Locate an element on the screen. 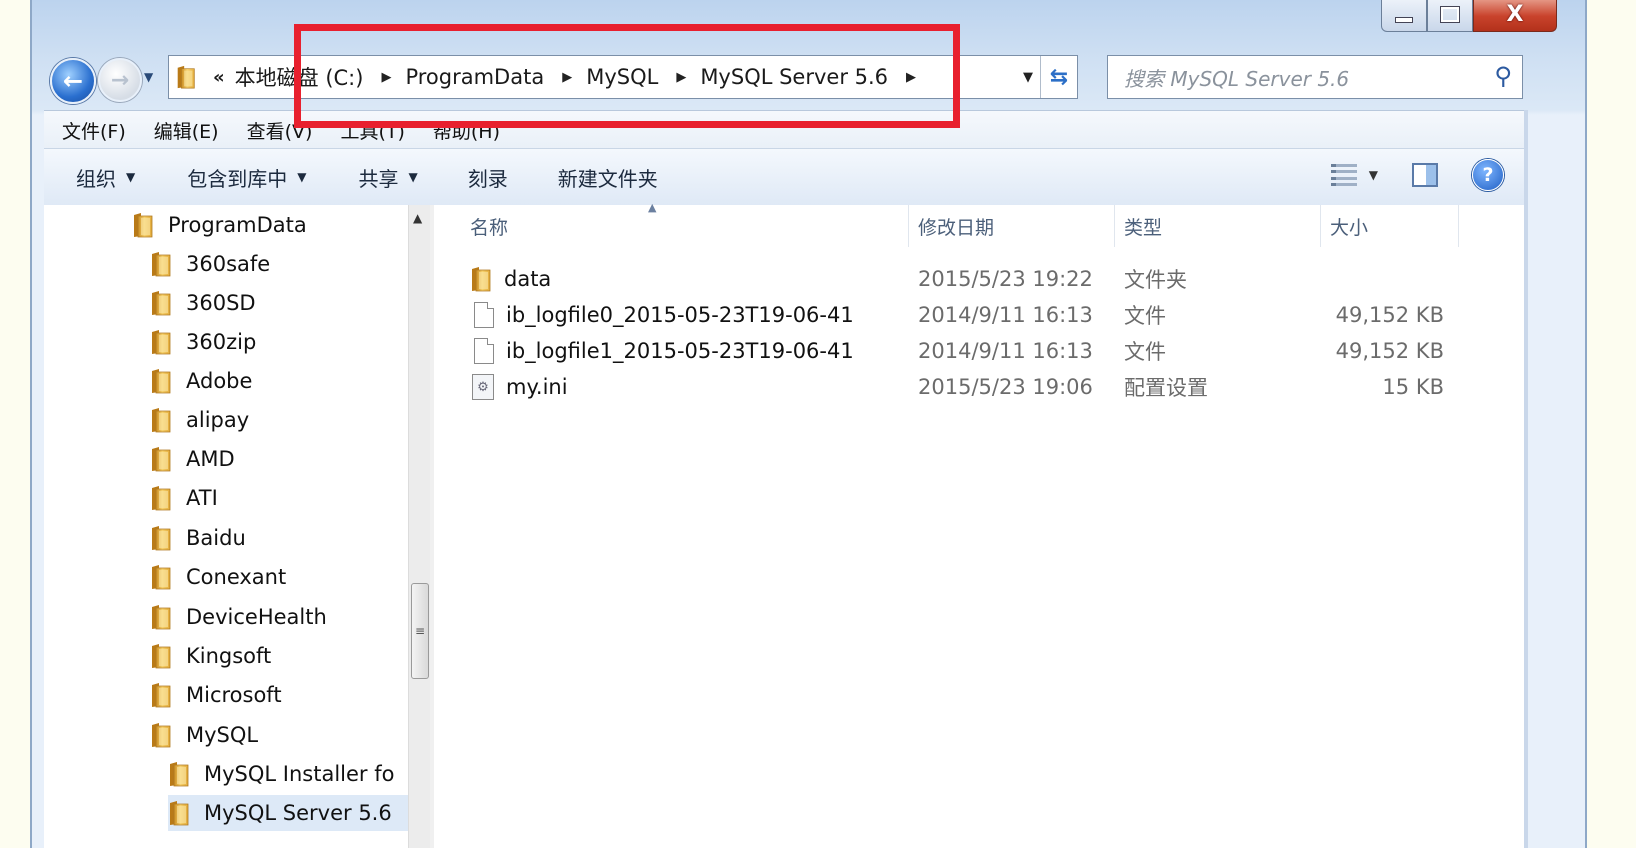 Image resolution: width=1636 pixels, height=848 pixels. address-dropdown-button: ▼ is located at coordinates (1028, 77).